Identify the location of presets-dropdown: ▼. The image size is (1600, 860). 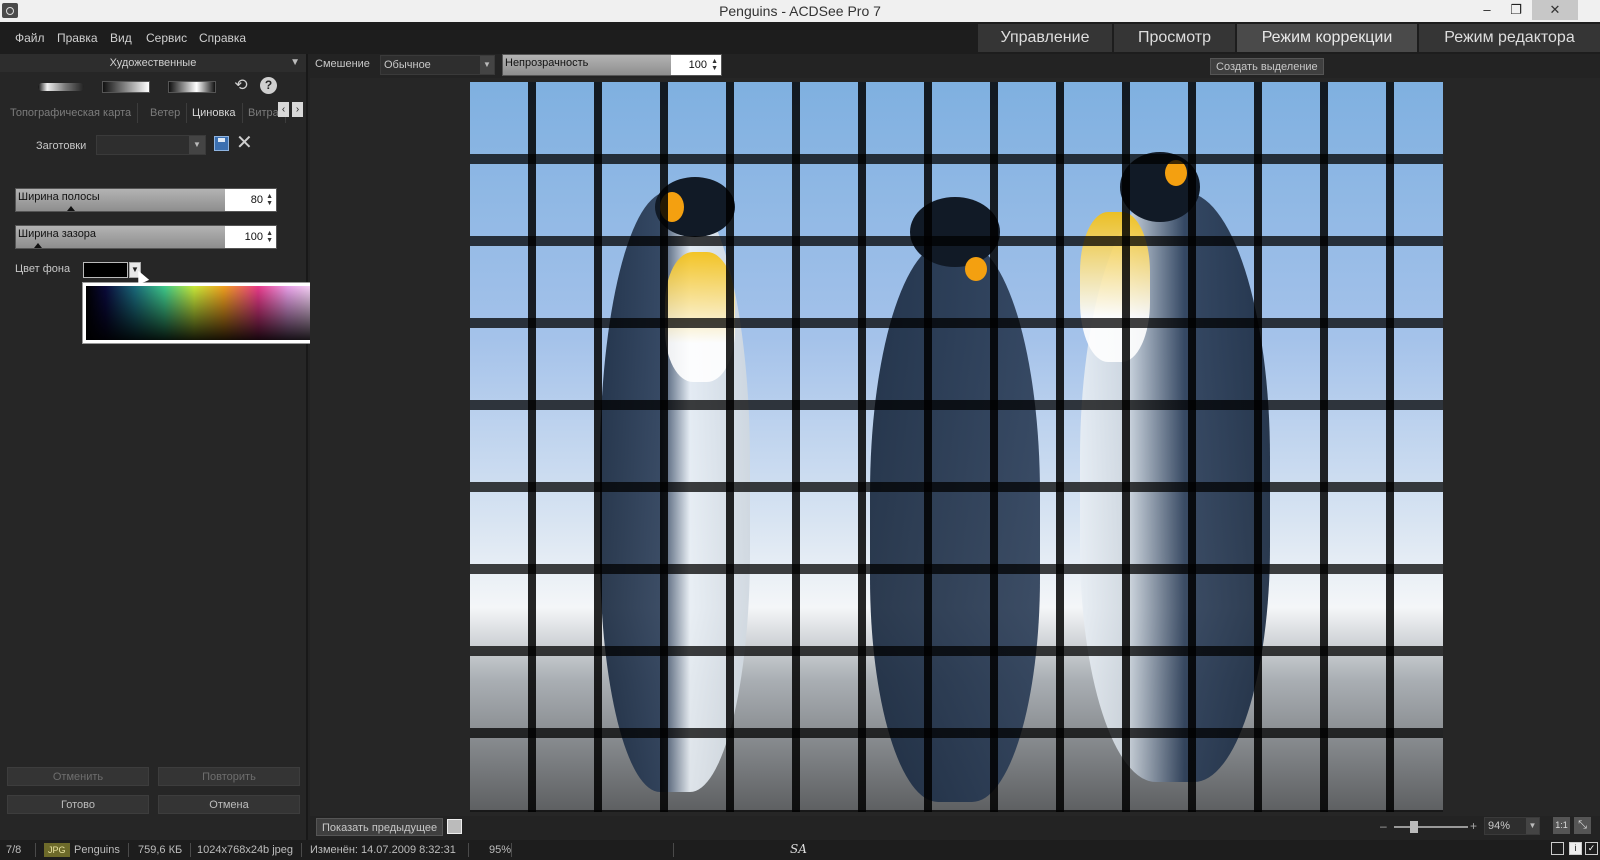
(151, 145).